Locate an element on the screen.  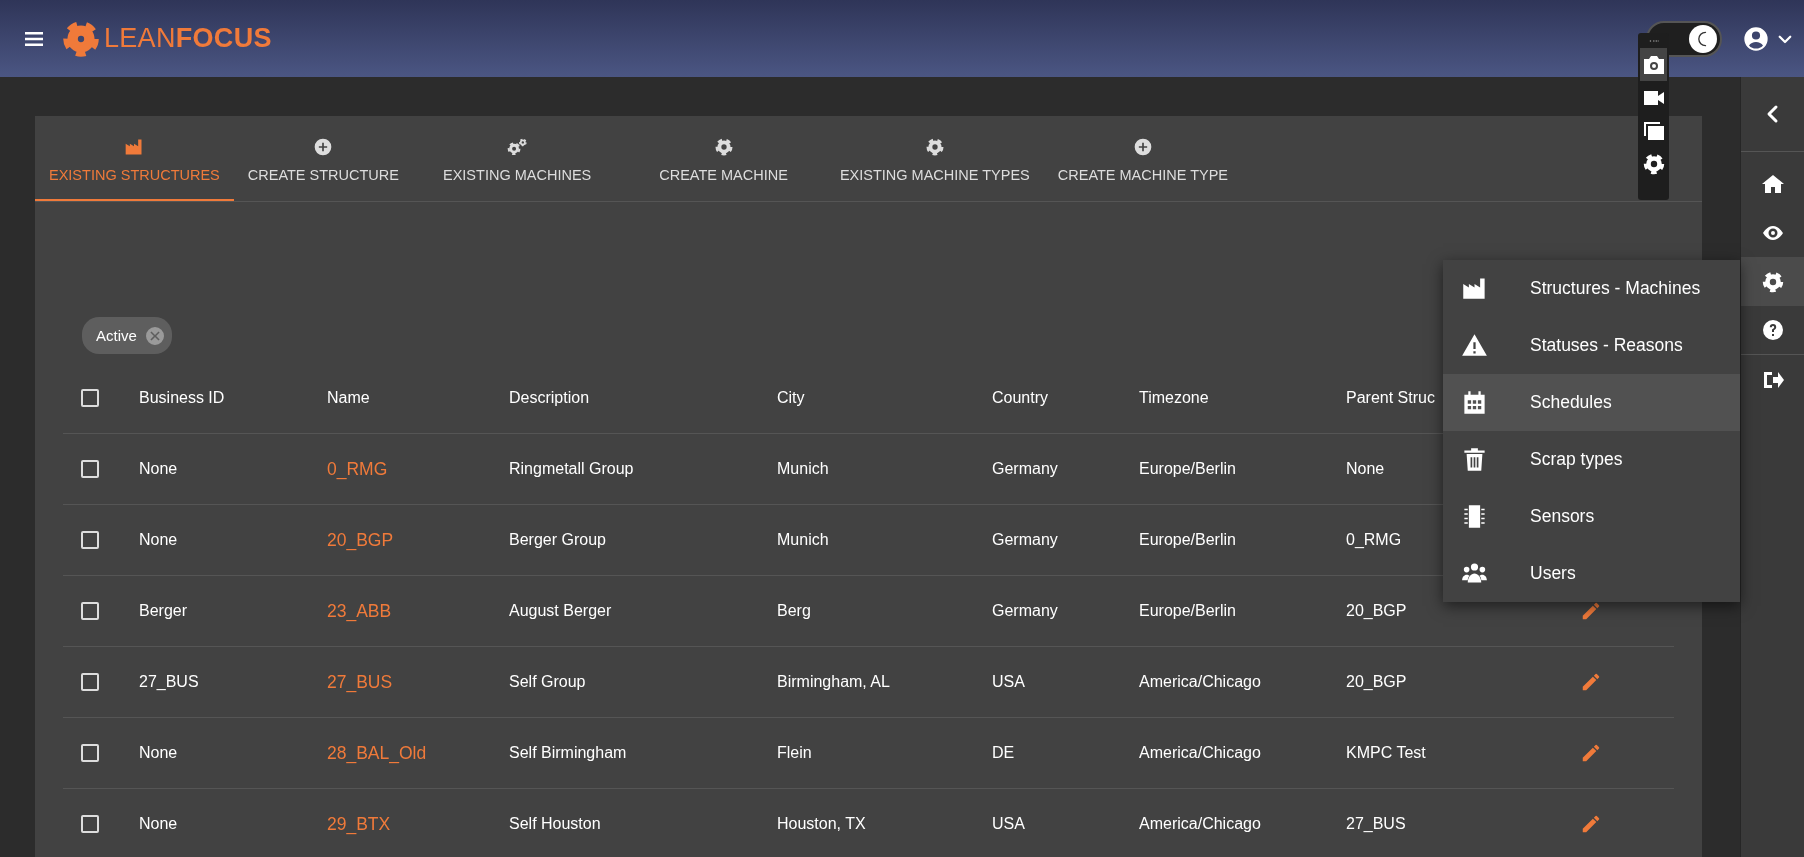
tab: CREATE STRUCTURE is located at coordinates (323, 158).